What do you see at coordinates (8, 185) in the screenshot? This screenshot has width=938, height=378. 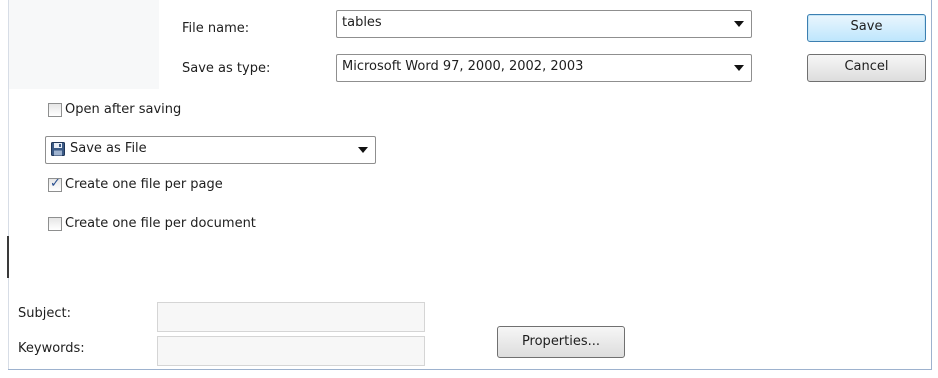 I see `left-border` at bounding box center [8, 185].